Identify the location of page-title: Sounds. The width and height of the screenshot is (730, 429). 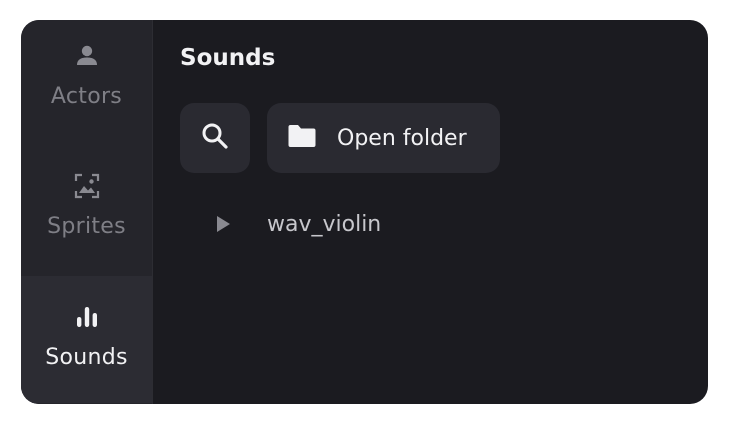
(228, 58).